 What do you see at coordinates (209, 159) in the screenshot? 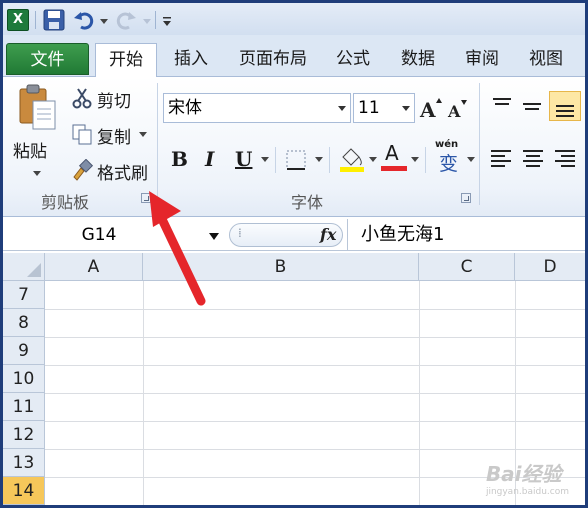
I see `italic-button: I` at bounding box center [209, 159].